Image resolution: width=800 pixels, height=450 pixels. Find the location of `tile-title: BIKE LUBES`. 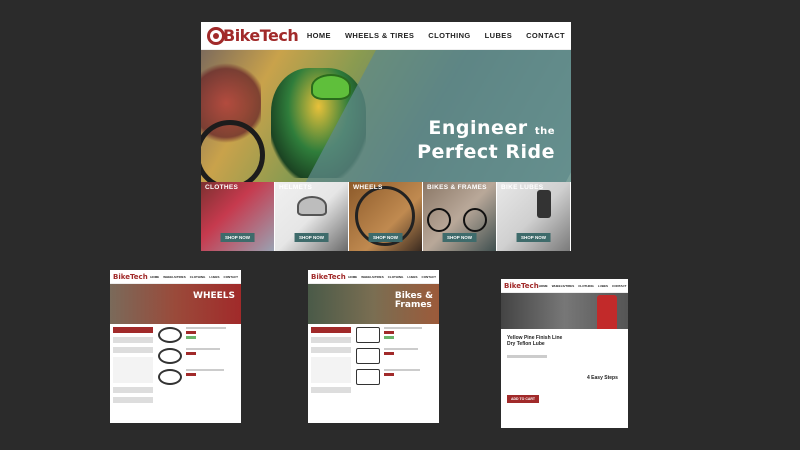

tile-title: BIKE LUBES is located at coordinates (522, 187).